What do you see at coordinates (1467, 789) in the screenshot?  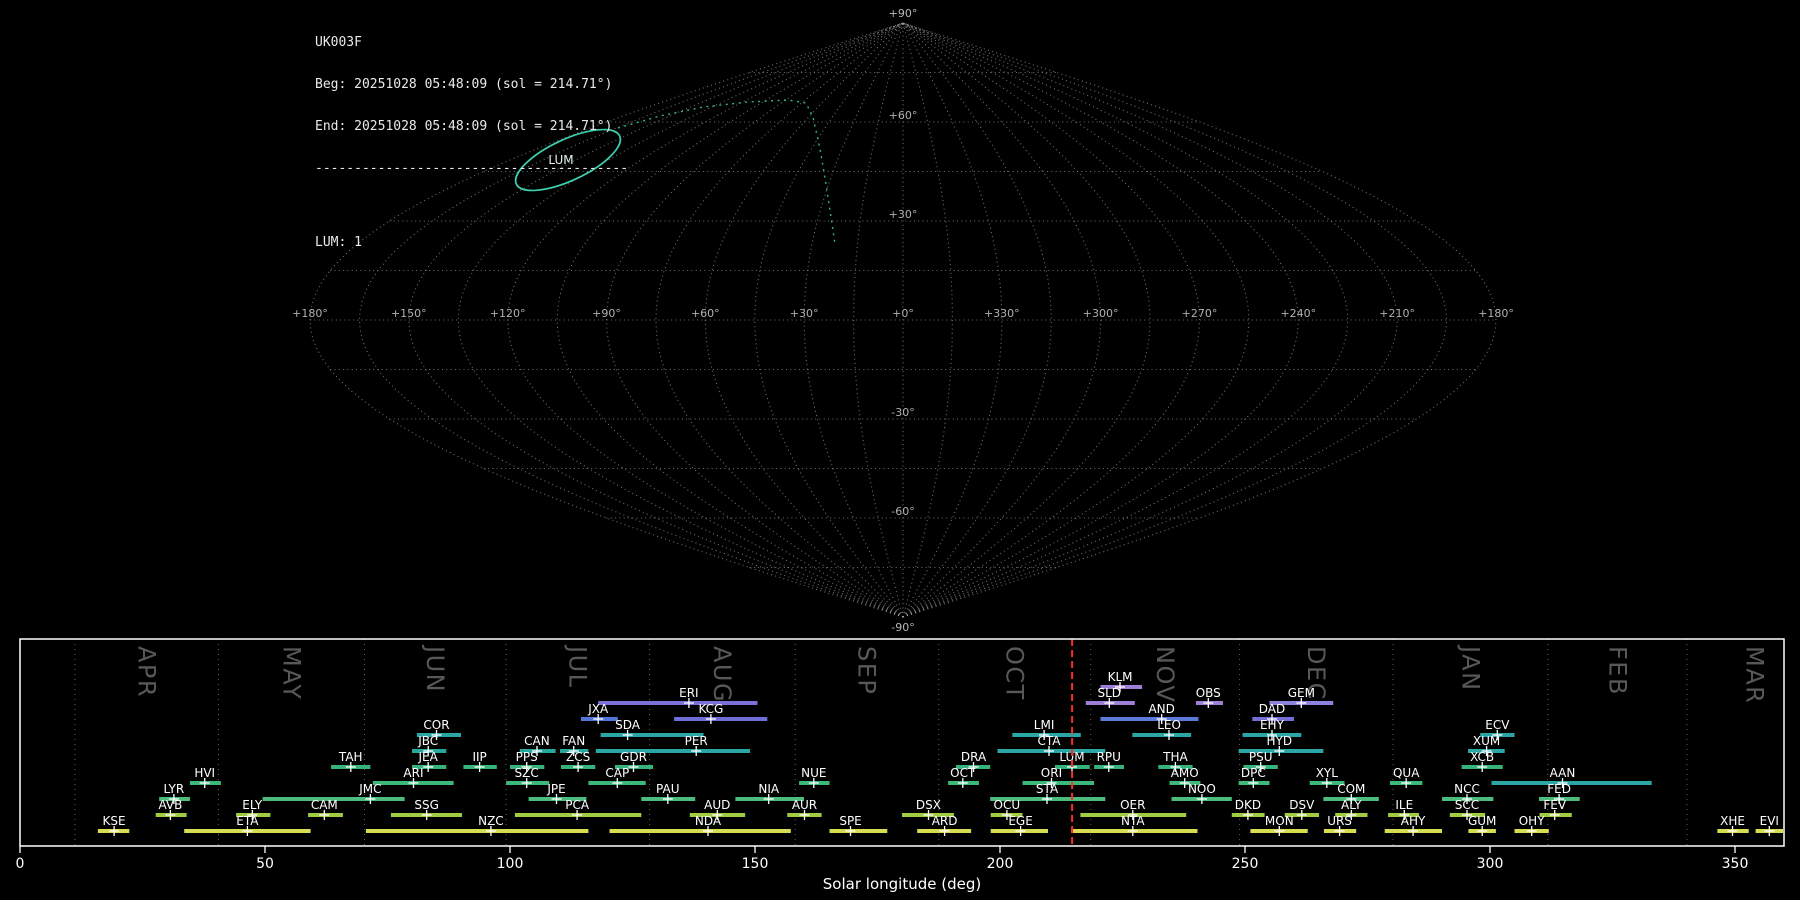 I see `shower-code-label: NCC` at bounding box center [1467, 789].